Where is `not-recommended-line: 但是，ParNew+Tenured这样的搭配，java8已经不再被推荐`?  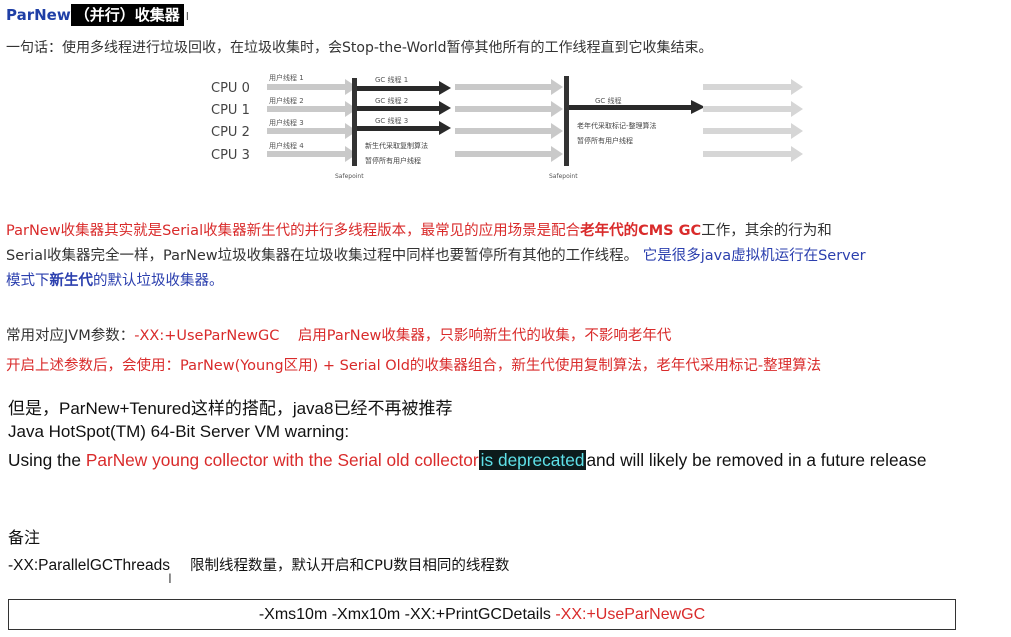
not-recommended-line: 但是，ParNew+Tenured这样的搭配，java8已经不再被推荐 is located at coordinates (230, 408).